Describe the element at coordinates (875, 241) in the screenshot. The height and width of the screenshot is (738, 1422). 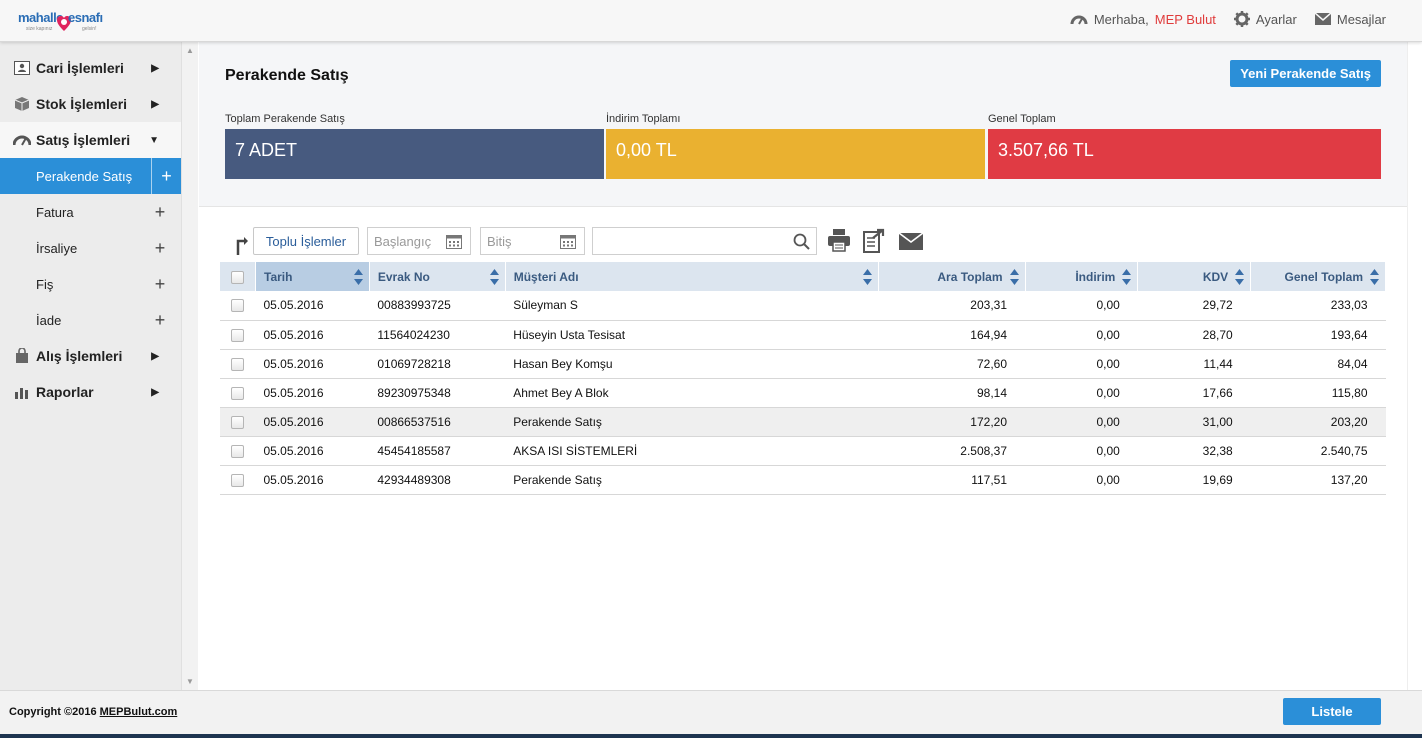
I see `export-icon` at that location.